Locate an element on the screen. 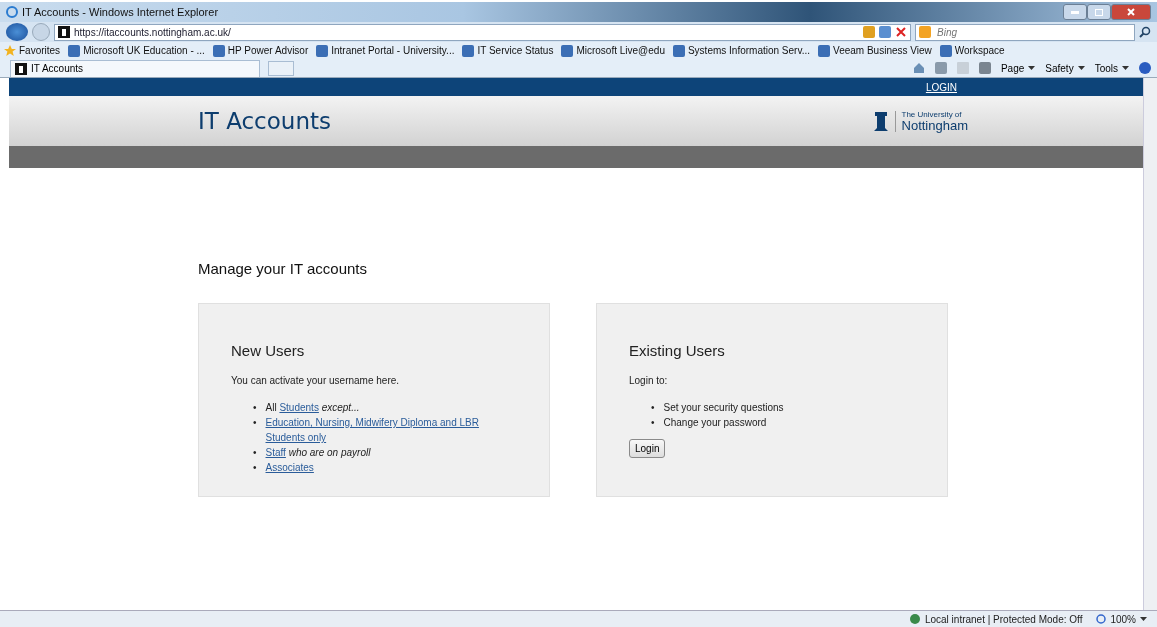  link: Associates is located at coordinates (289, 467).